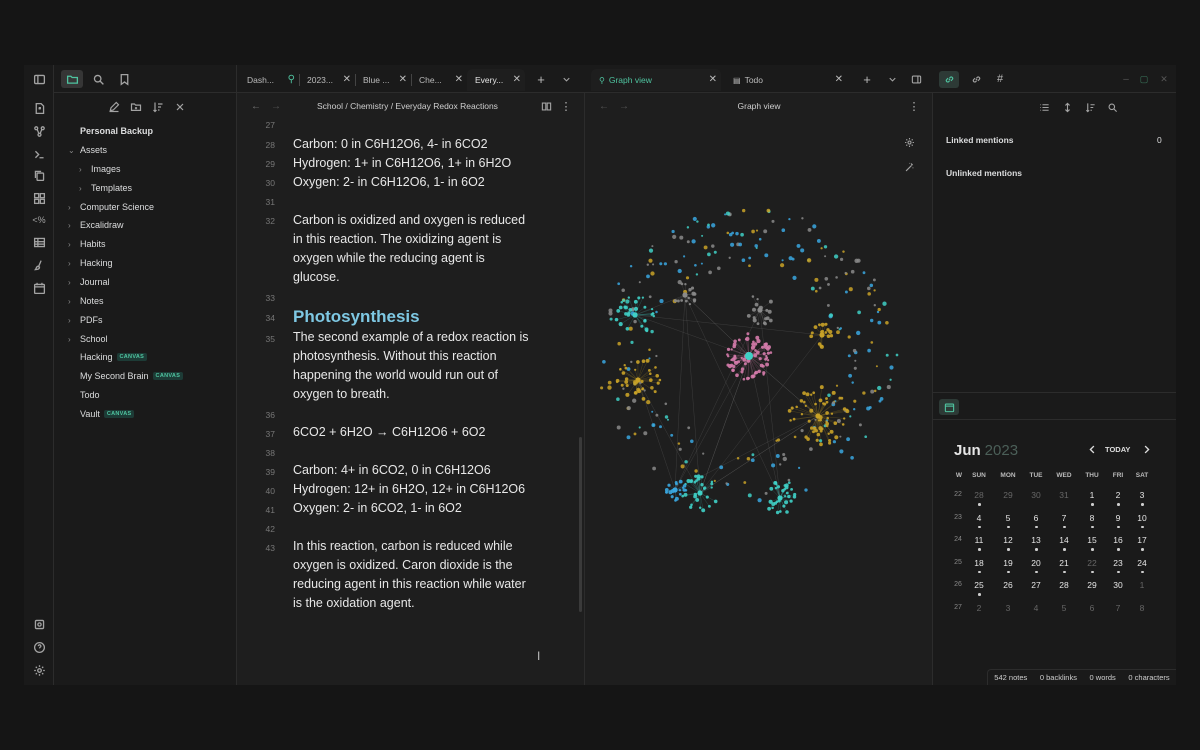 Image resolution: width=1200 pixels, height=750 pixels. What do you see at coordinates (1008, 563) in the screenshot?
I see `calendar-day: 19` at bounding box center [1008, 563].